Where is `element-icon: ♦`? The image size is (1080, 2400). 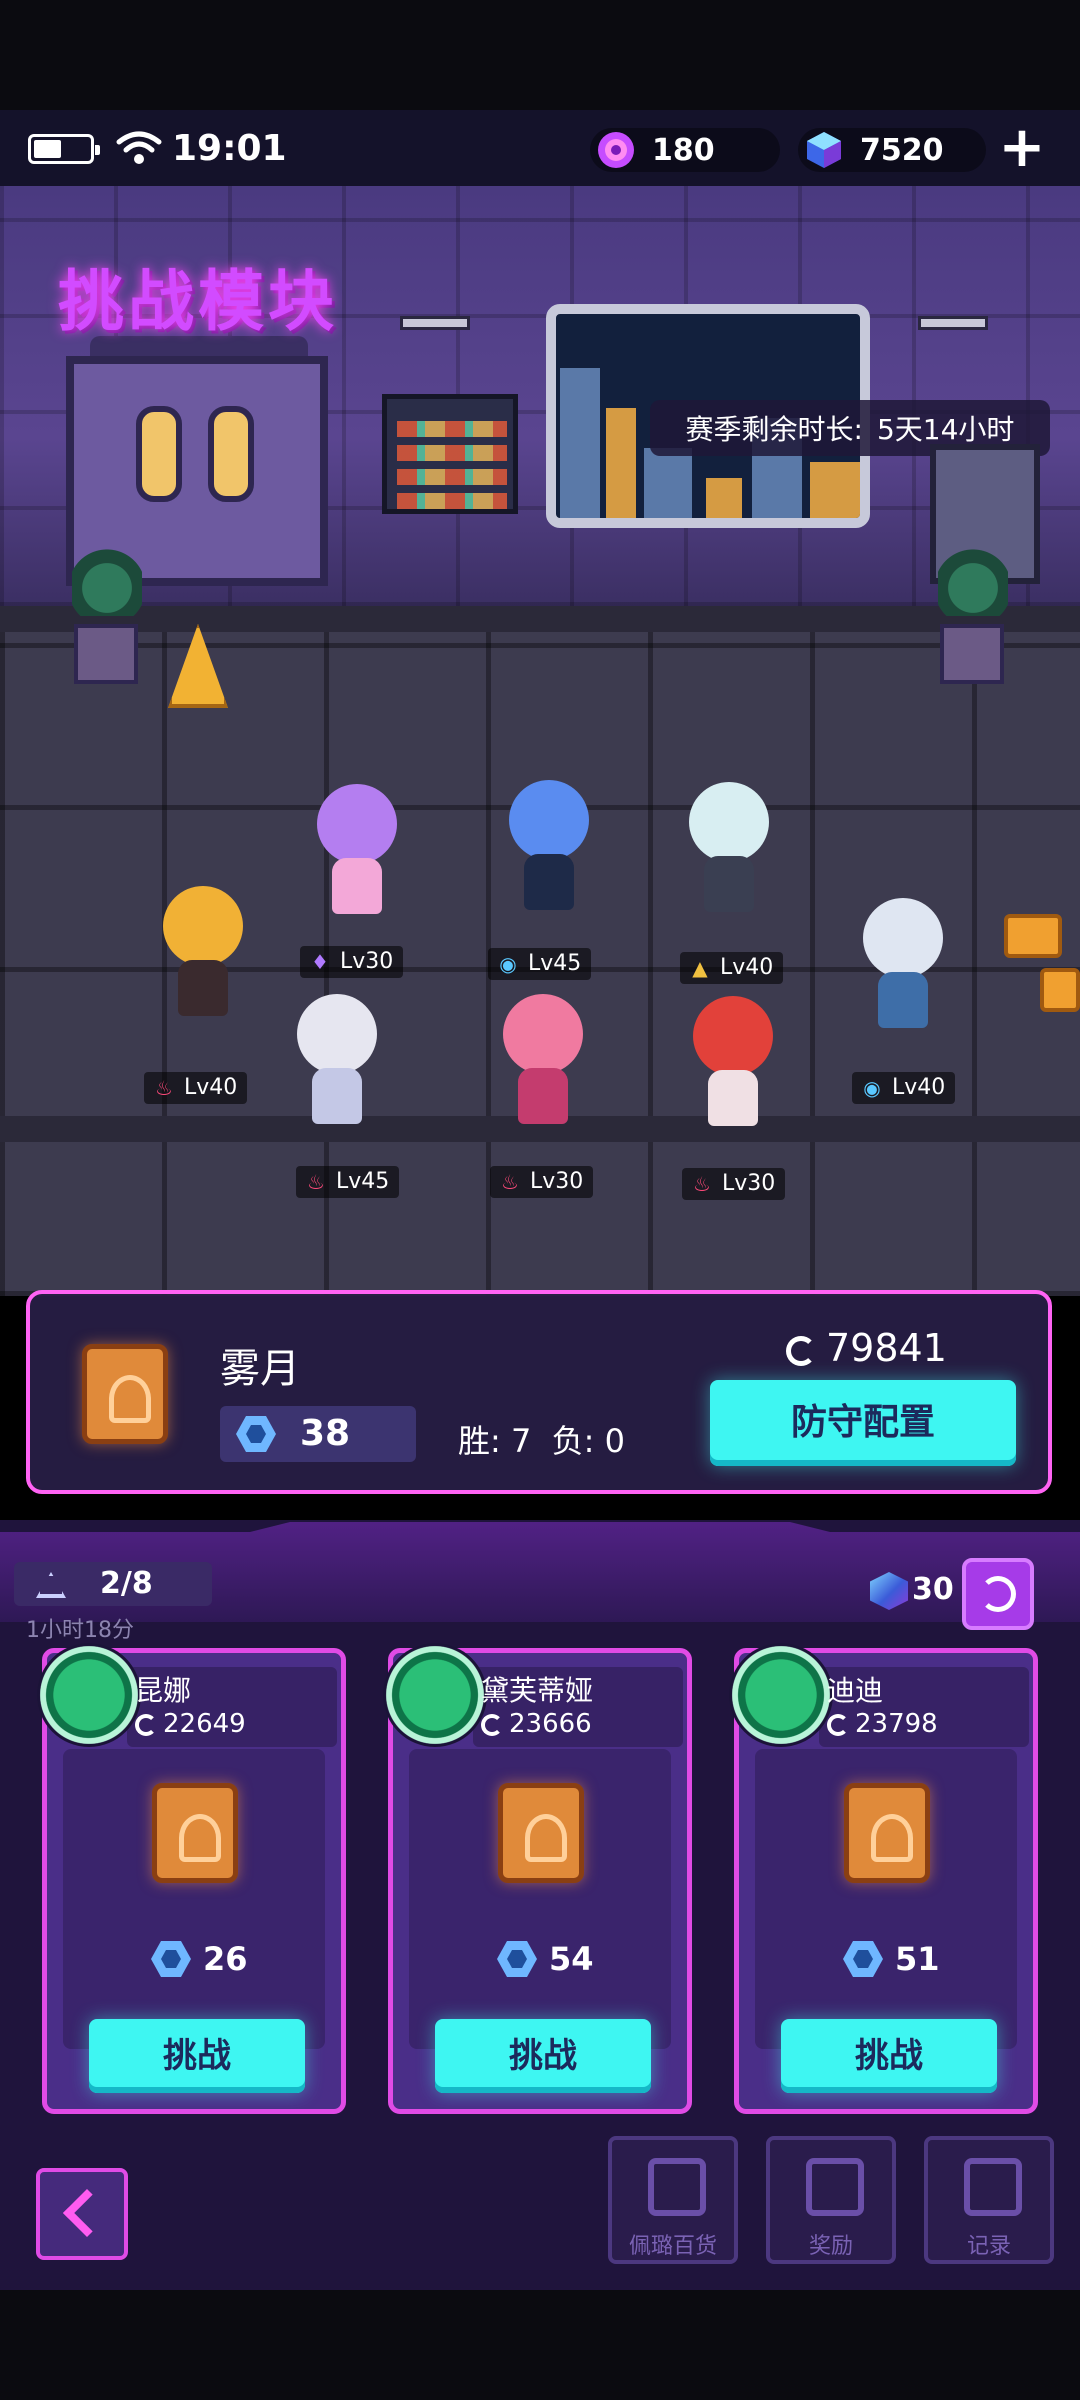
element-icon: ♦ is located at coordinates (320, 962).